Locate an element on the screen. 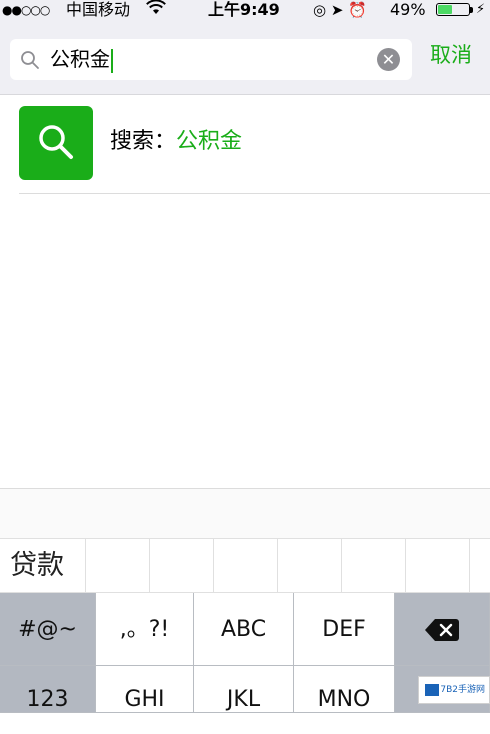 Image resolution: width=490 pixels, height=734 pixels. search-result-icon-tile is located at coordinates (56, 143).